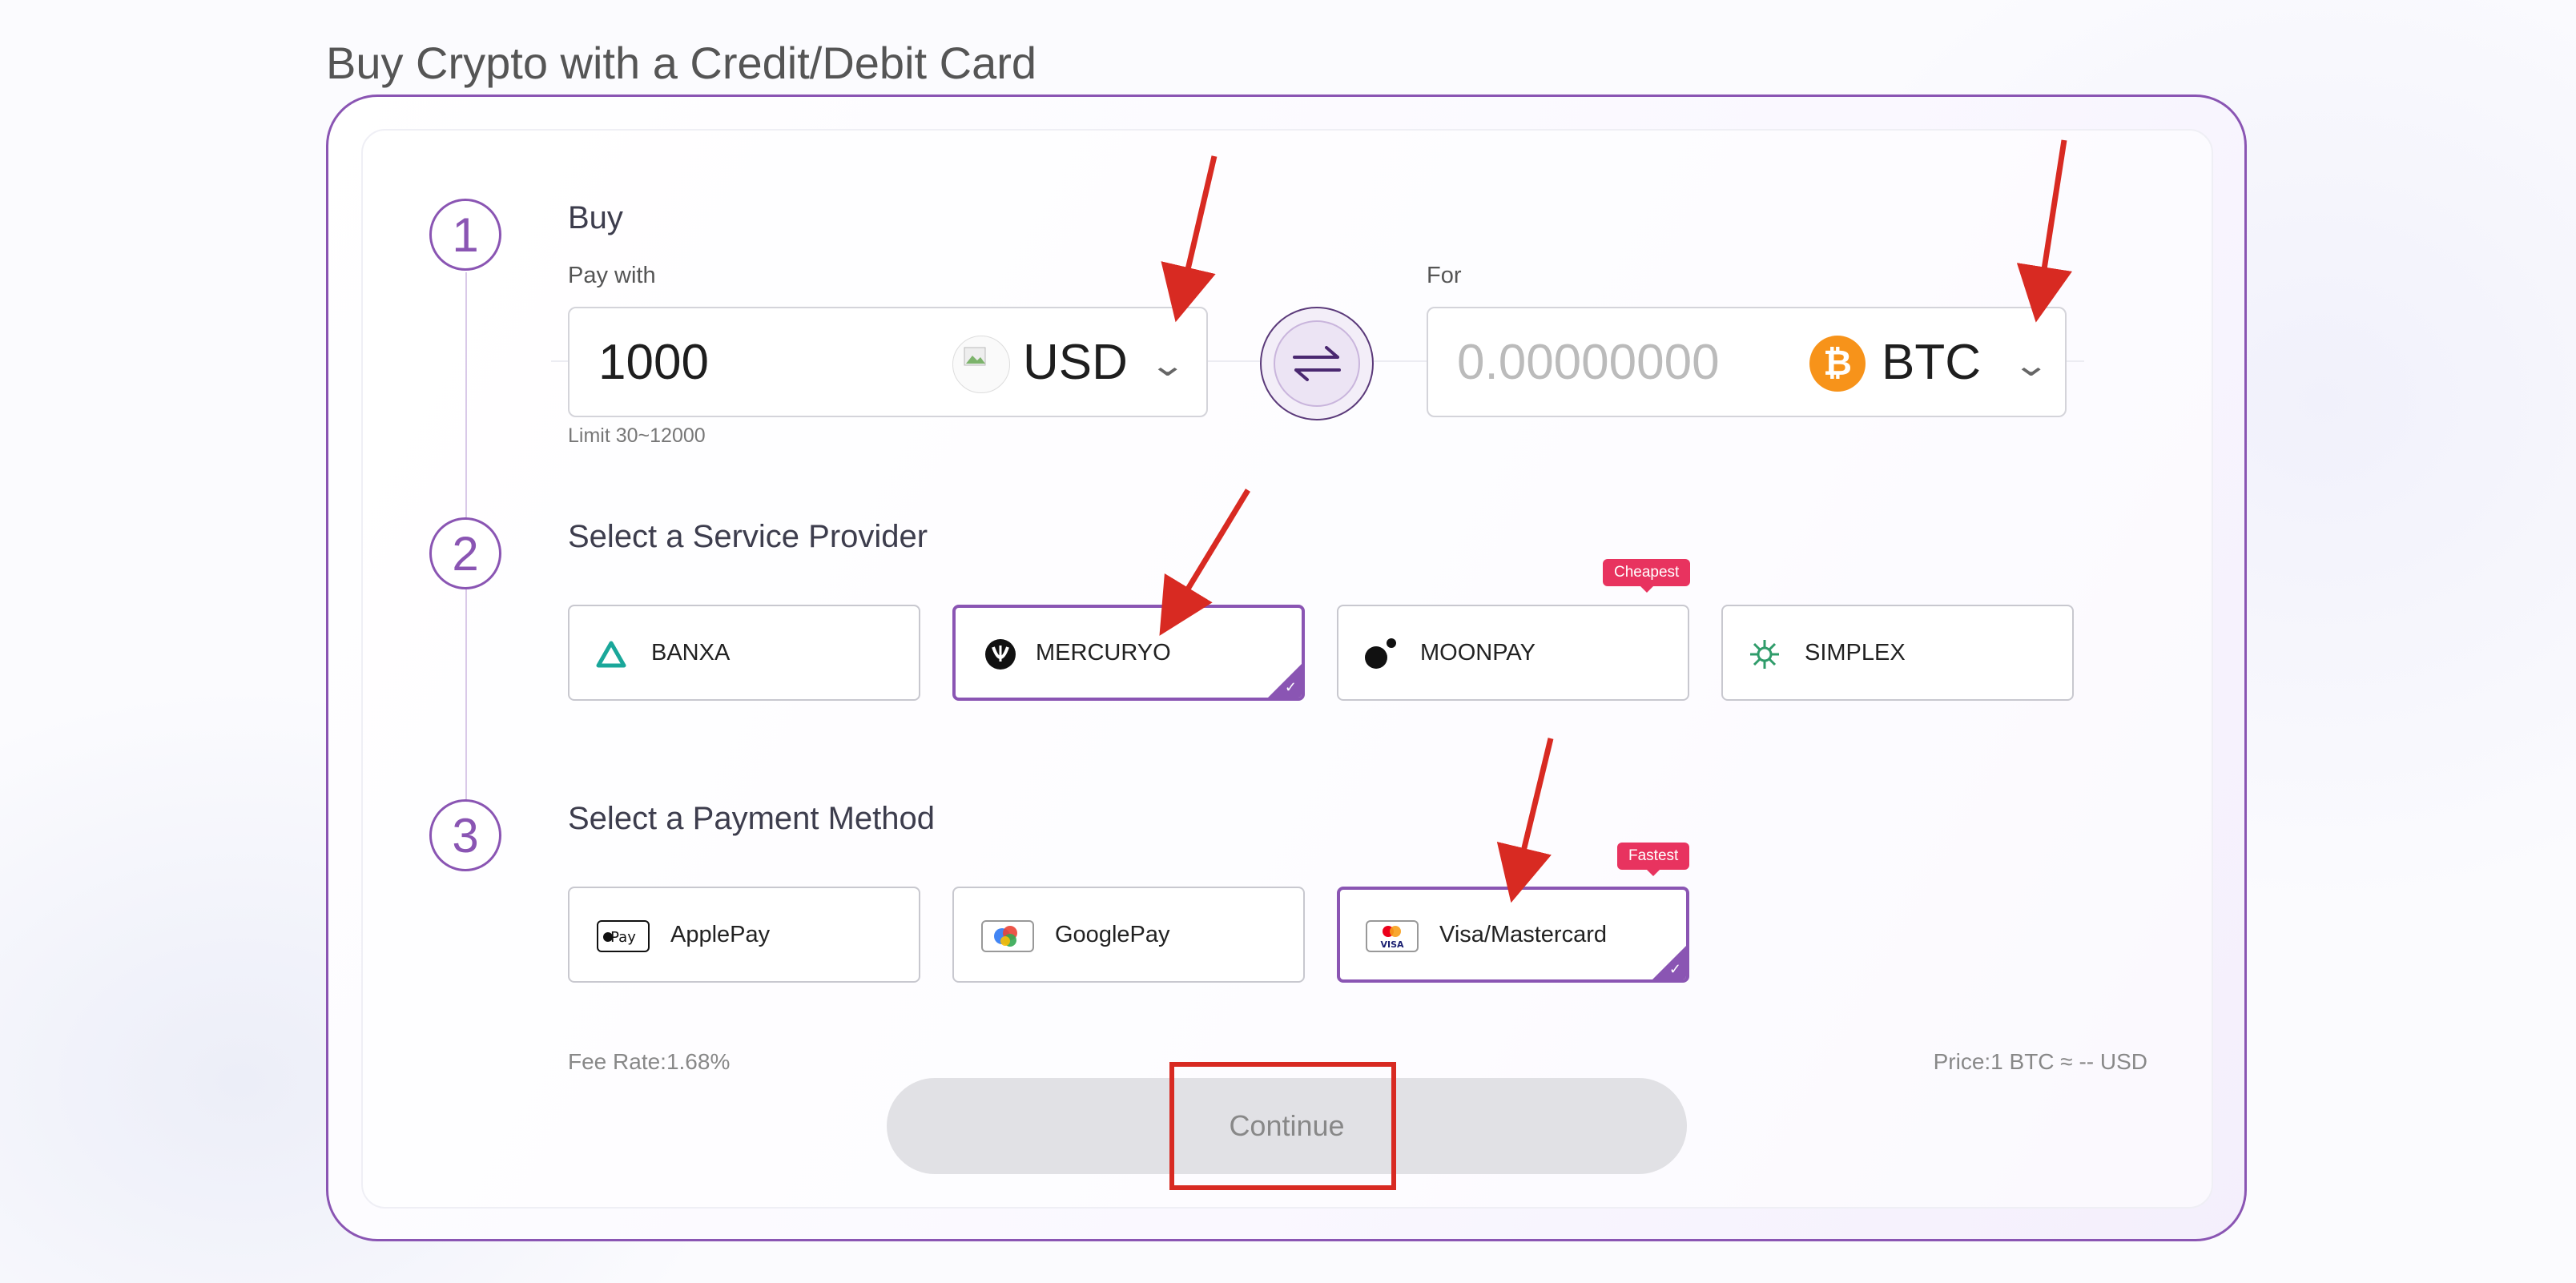 The height and width of the screenshot is (1283, 2576). I want to click on fastest-badge: Fastest, so click(1654, 859).